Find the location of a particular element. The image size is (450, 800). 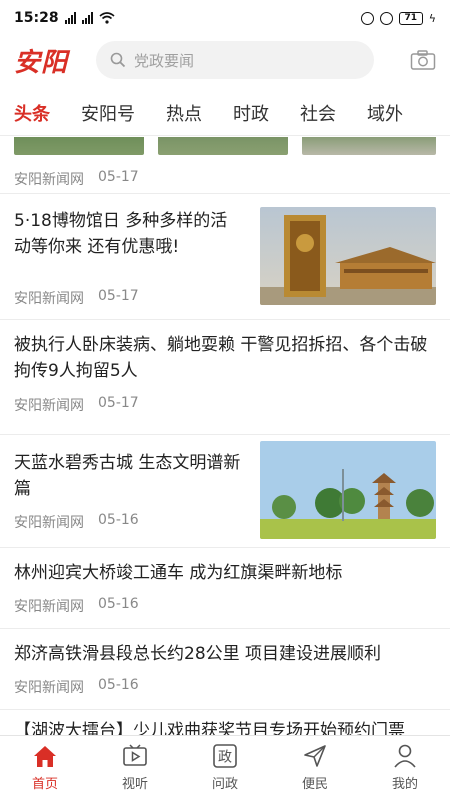

signal-icon is located at coordinates (70, 18).